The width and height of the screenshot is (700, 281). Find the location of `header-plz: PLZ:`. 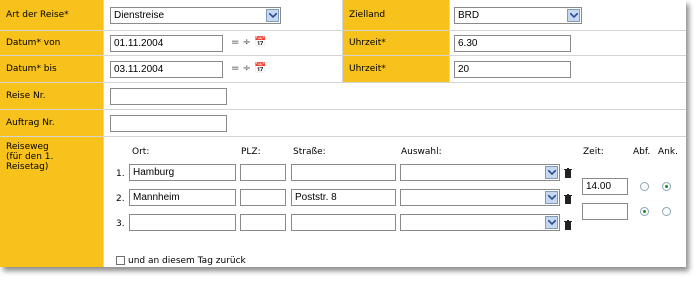

header-plz: PLZ: is located at coordinates (251, 152).